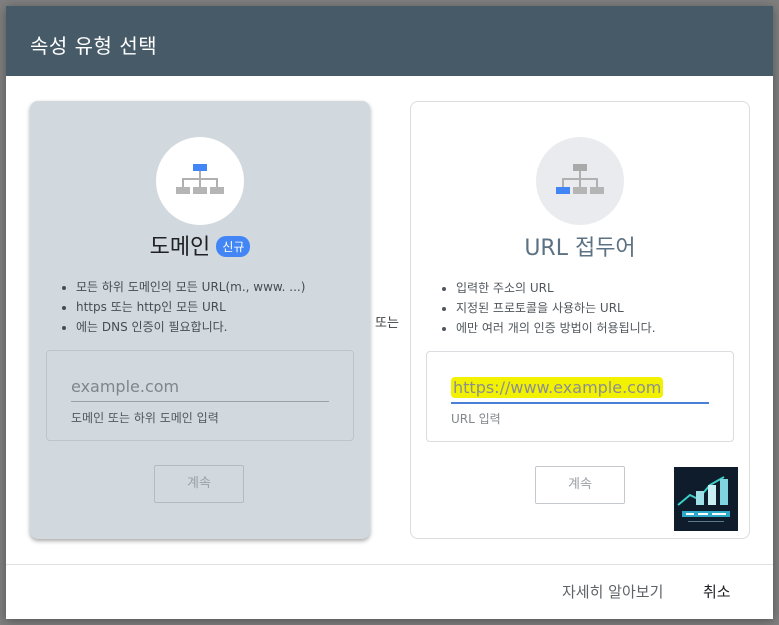 Image resolution: width=779 pixels, height=625 pixels. I want to click on domain-title-text: 도메인, so click(180, 247).